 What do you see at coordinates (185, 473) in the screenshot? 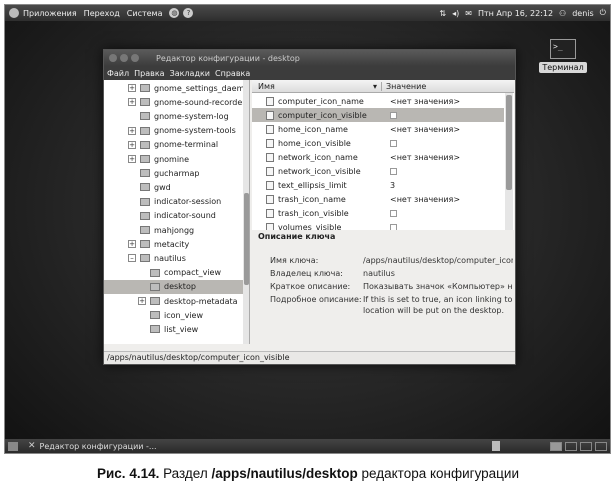
I see `caption-text-1: Раздел` at bounding box center [185, 473].